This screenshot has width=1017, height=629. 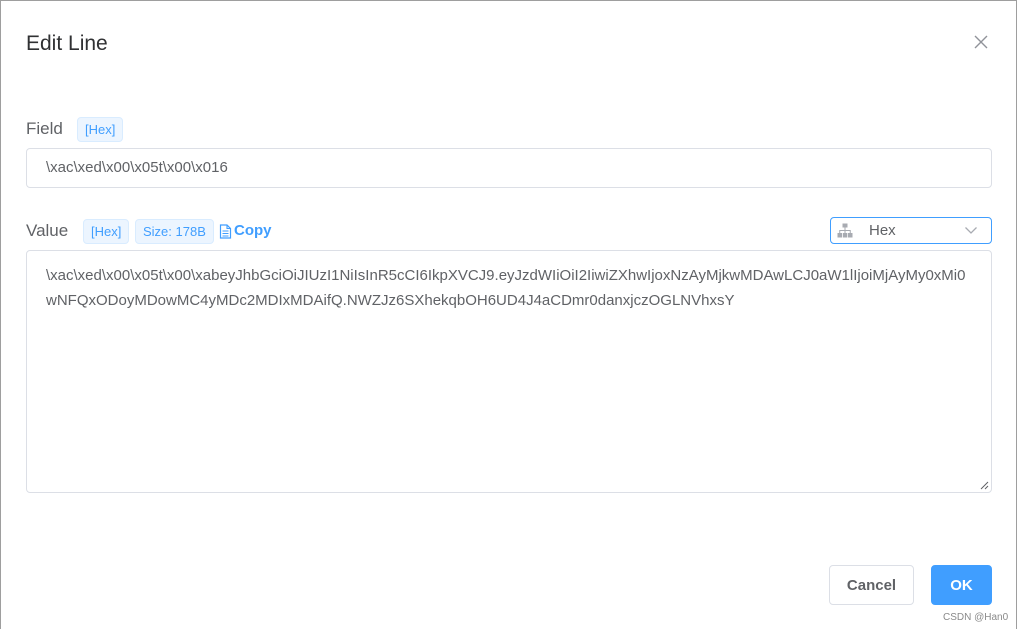 I want to click on close-icon, so click(x=981, y=42).